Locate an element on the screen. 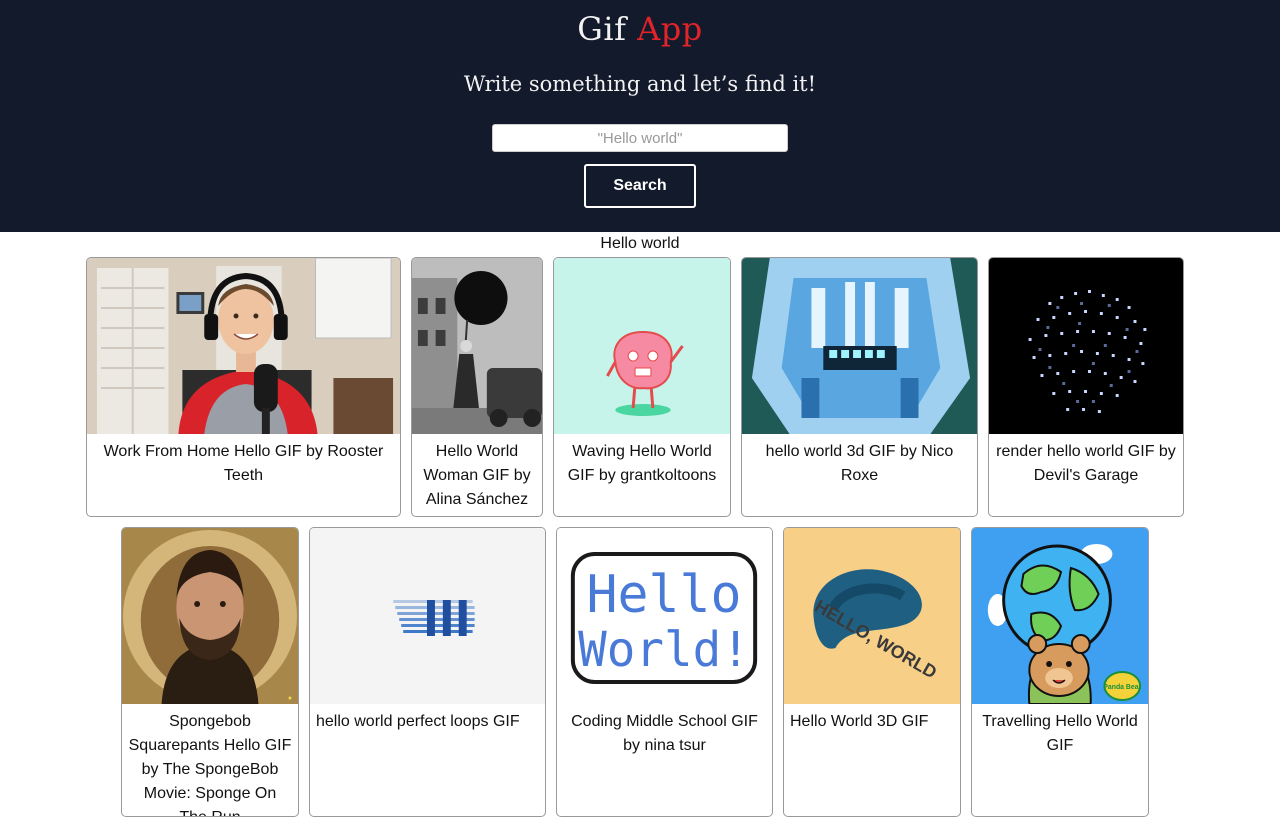 This screenshot has width=1280, height=817. gif-thumbnail: ● is located at coordinates (210, 616).